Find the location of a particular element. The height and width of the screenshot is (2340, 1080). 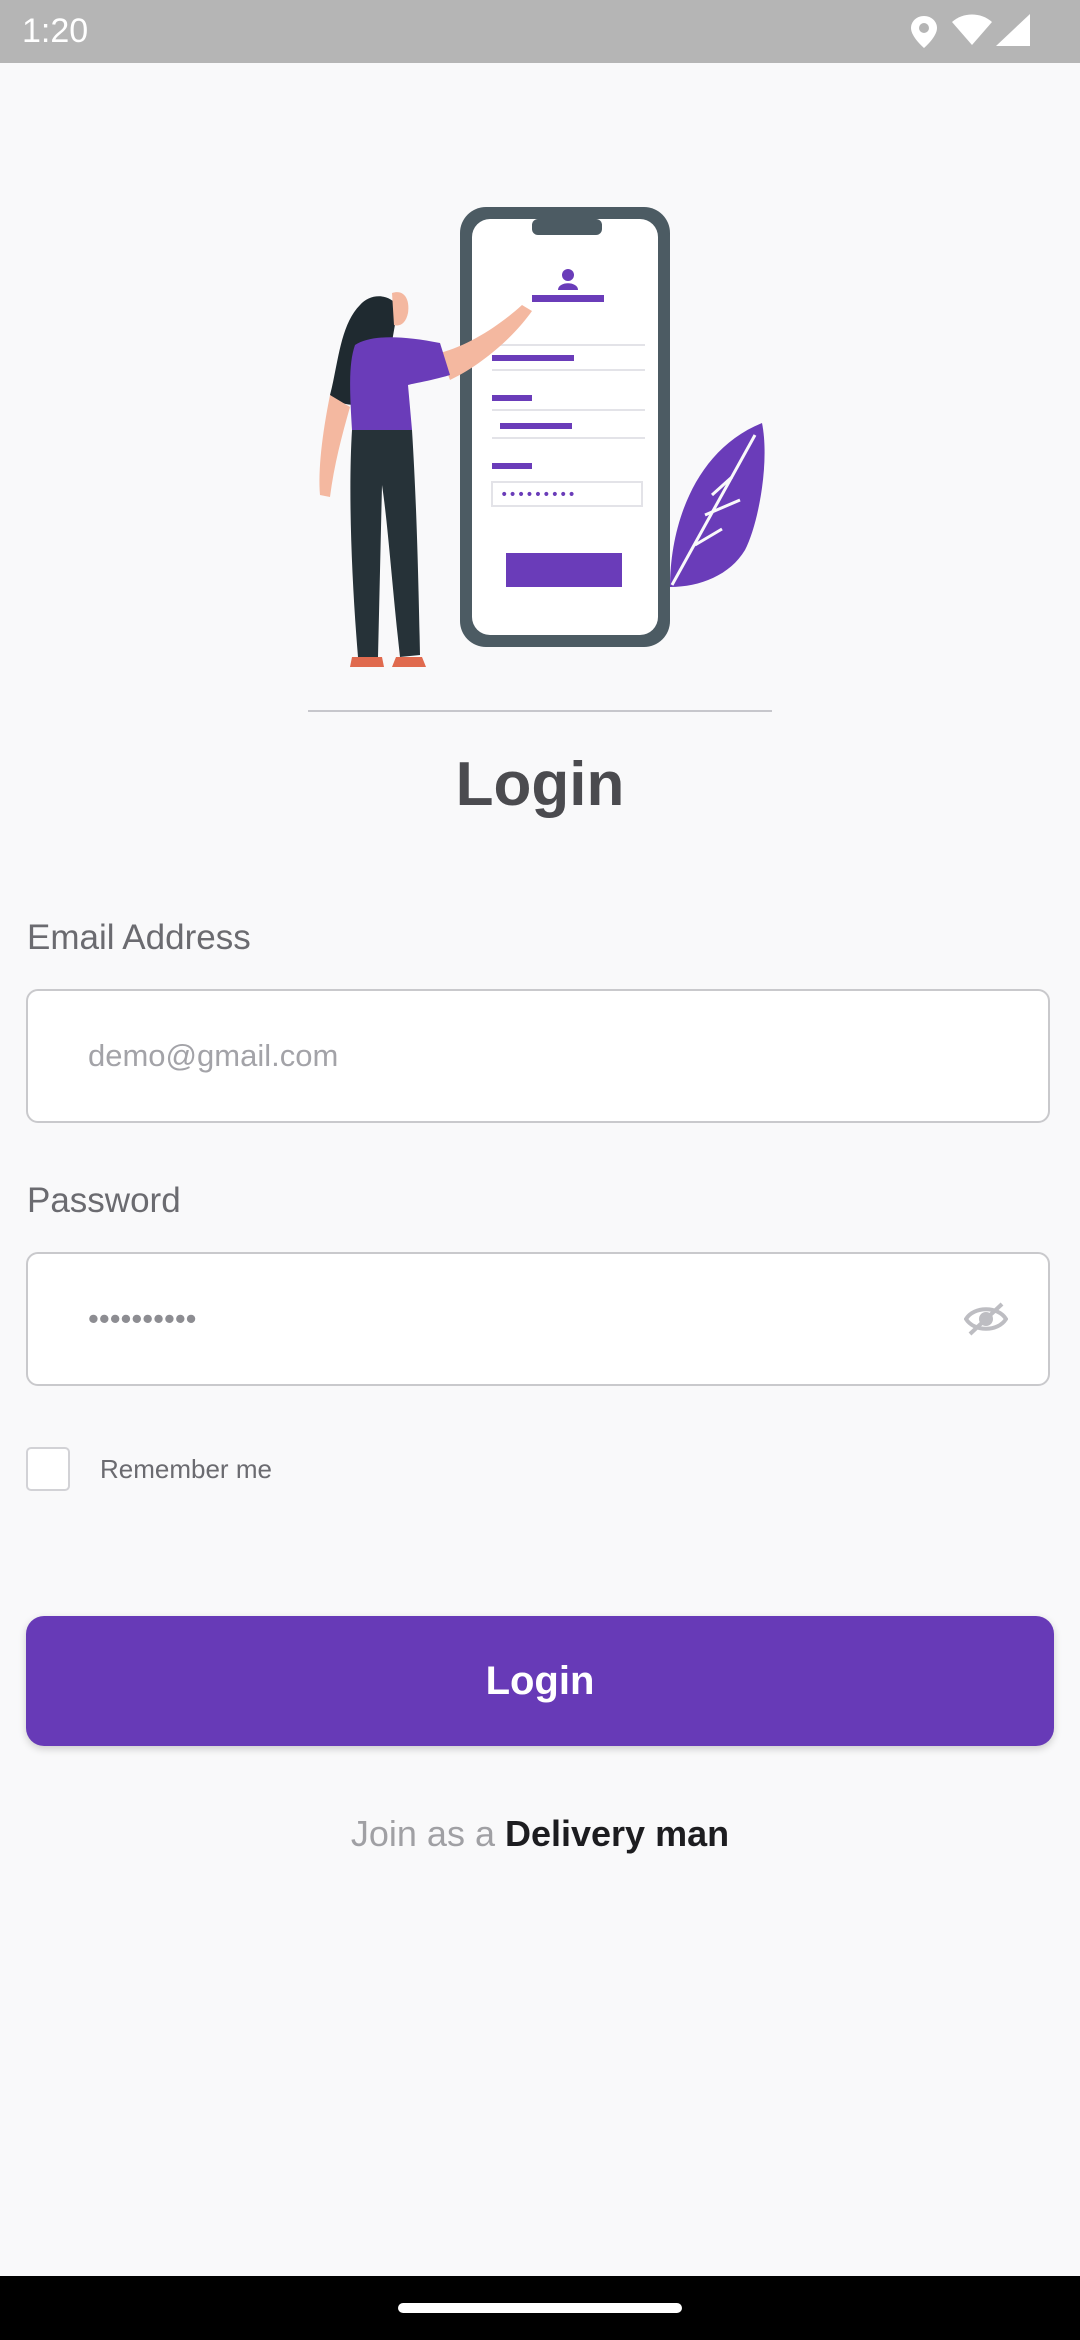

illustration-masked-text: ••••••••• is located at coordinates (538, 495).